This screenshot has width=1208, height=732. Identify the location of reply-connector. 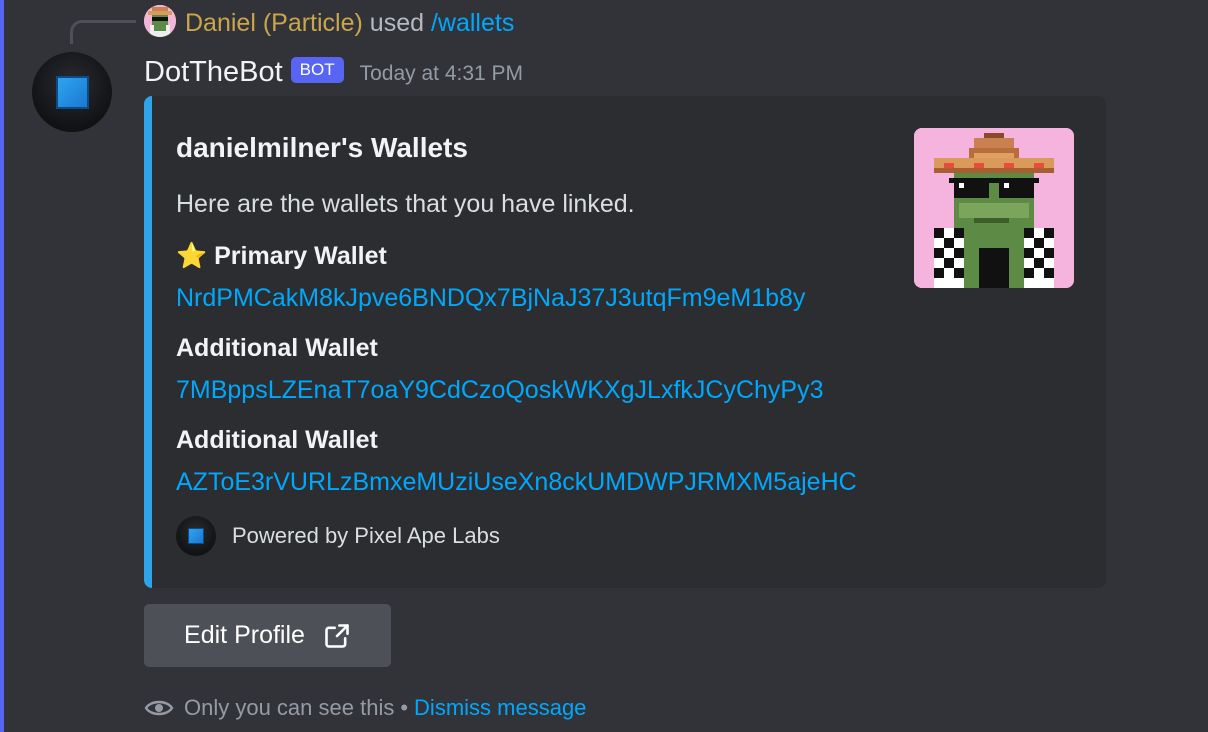
(103, 32).